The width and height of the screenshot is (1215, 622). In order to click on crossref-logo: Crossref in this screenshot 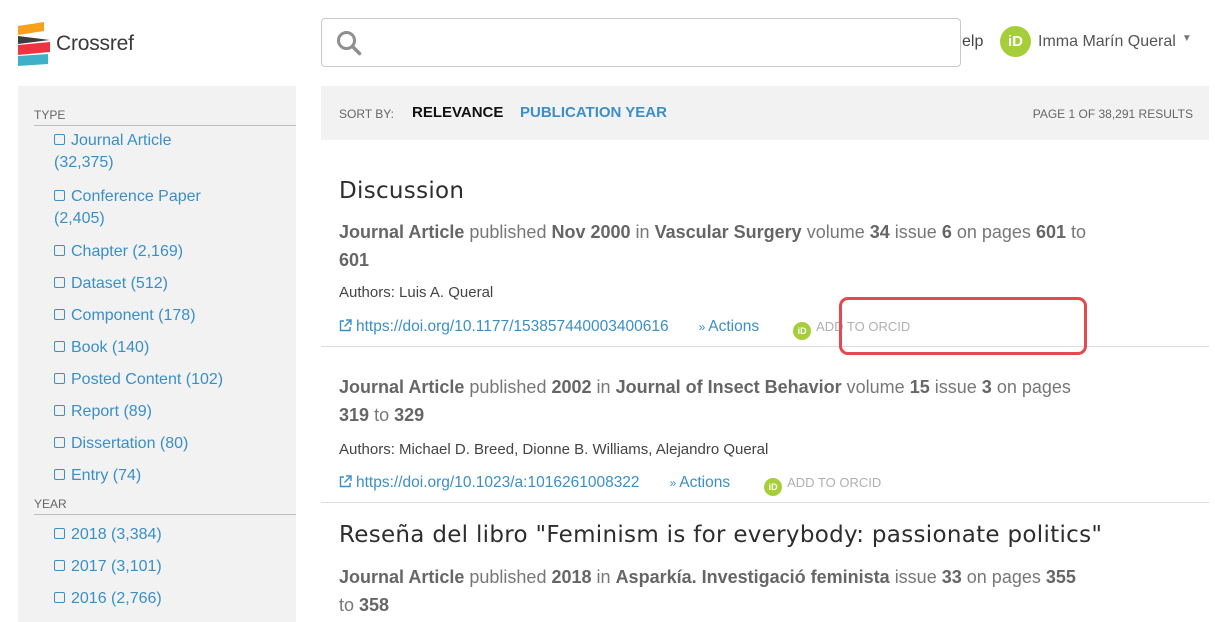, I will do `click(76, 44)`.